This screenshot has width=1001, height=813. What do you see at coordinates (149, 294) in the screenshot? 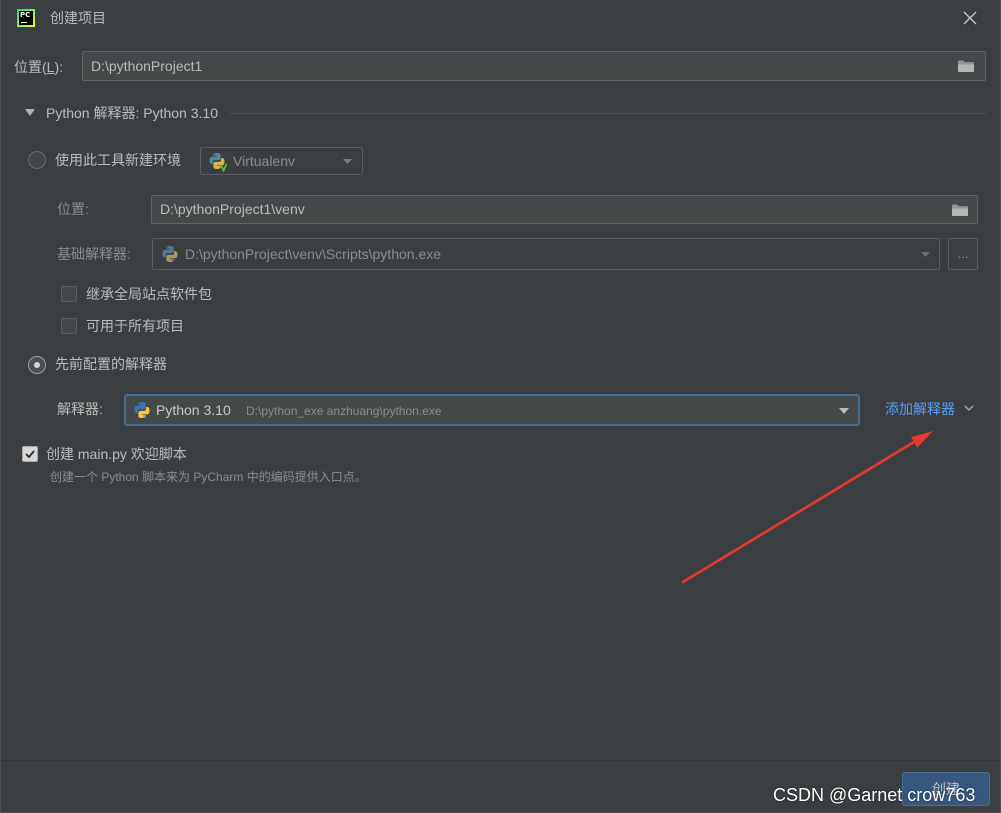
I see `inherit-packages-label: 继承全局站点软件包` at bounding box center [149, 294].